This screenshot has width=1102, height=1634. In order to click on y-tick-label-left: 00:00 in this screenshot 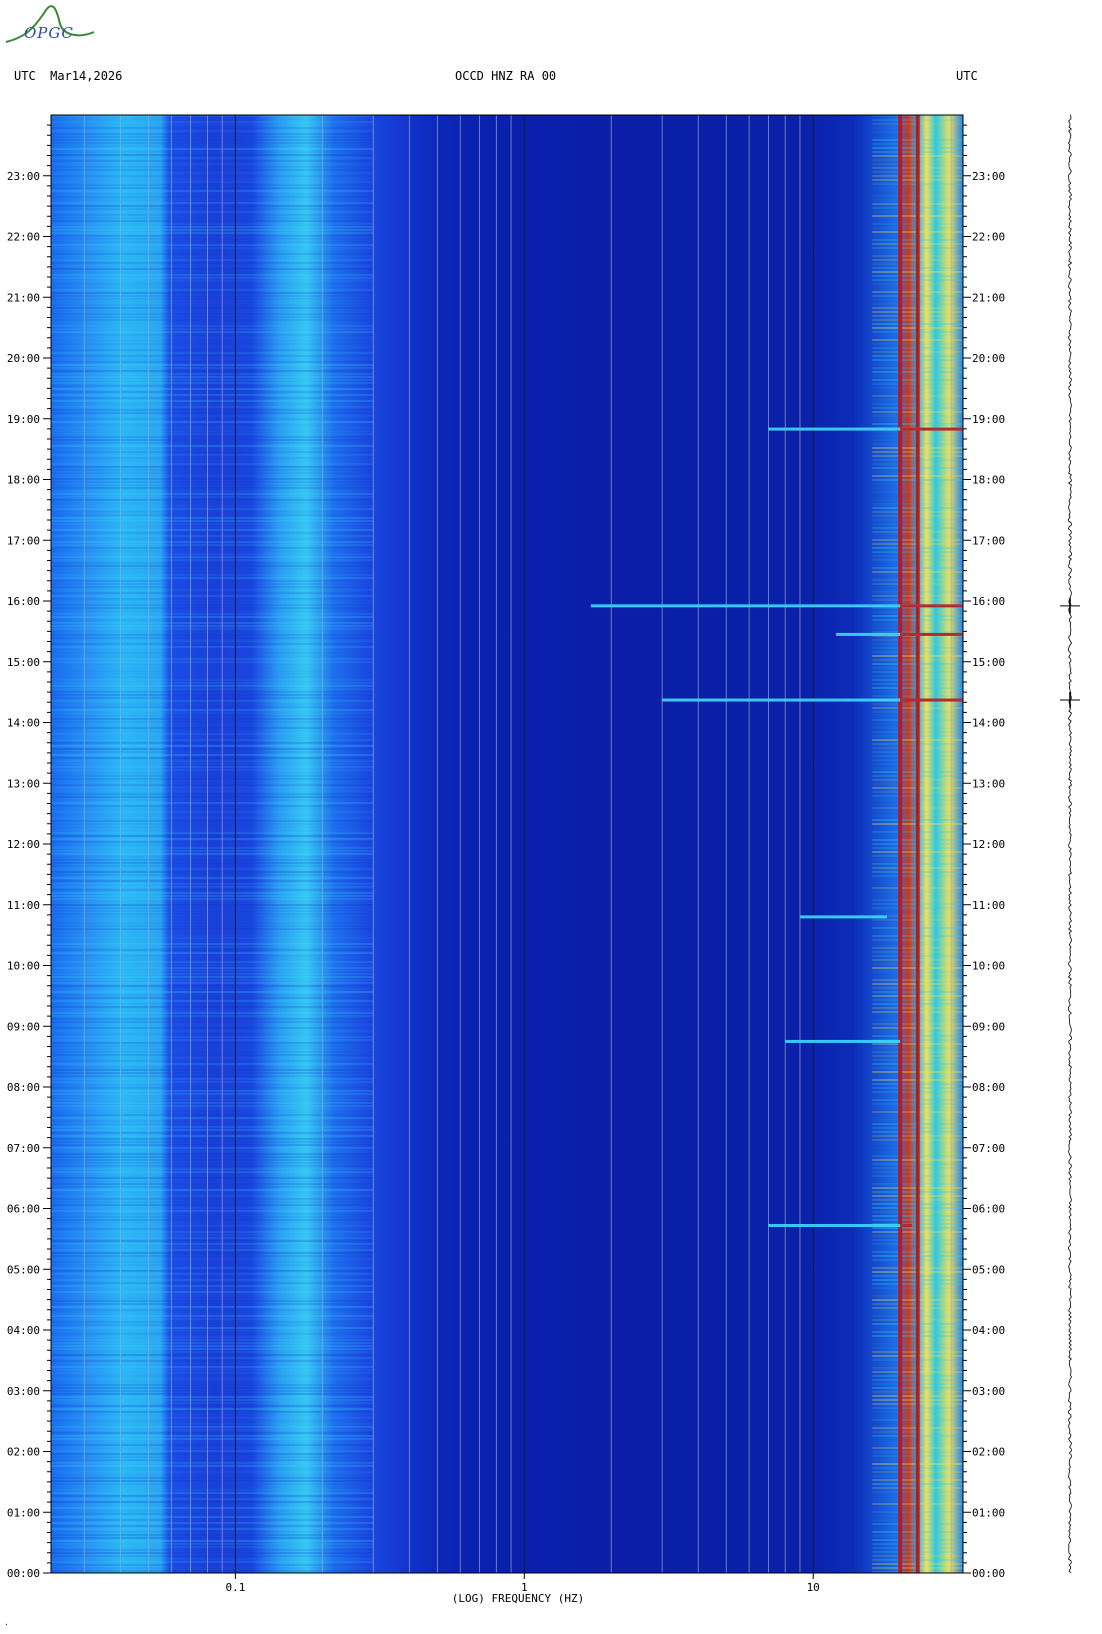, I will do `click(23, 1573)`.